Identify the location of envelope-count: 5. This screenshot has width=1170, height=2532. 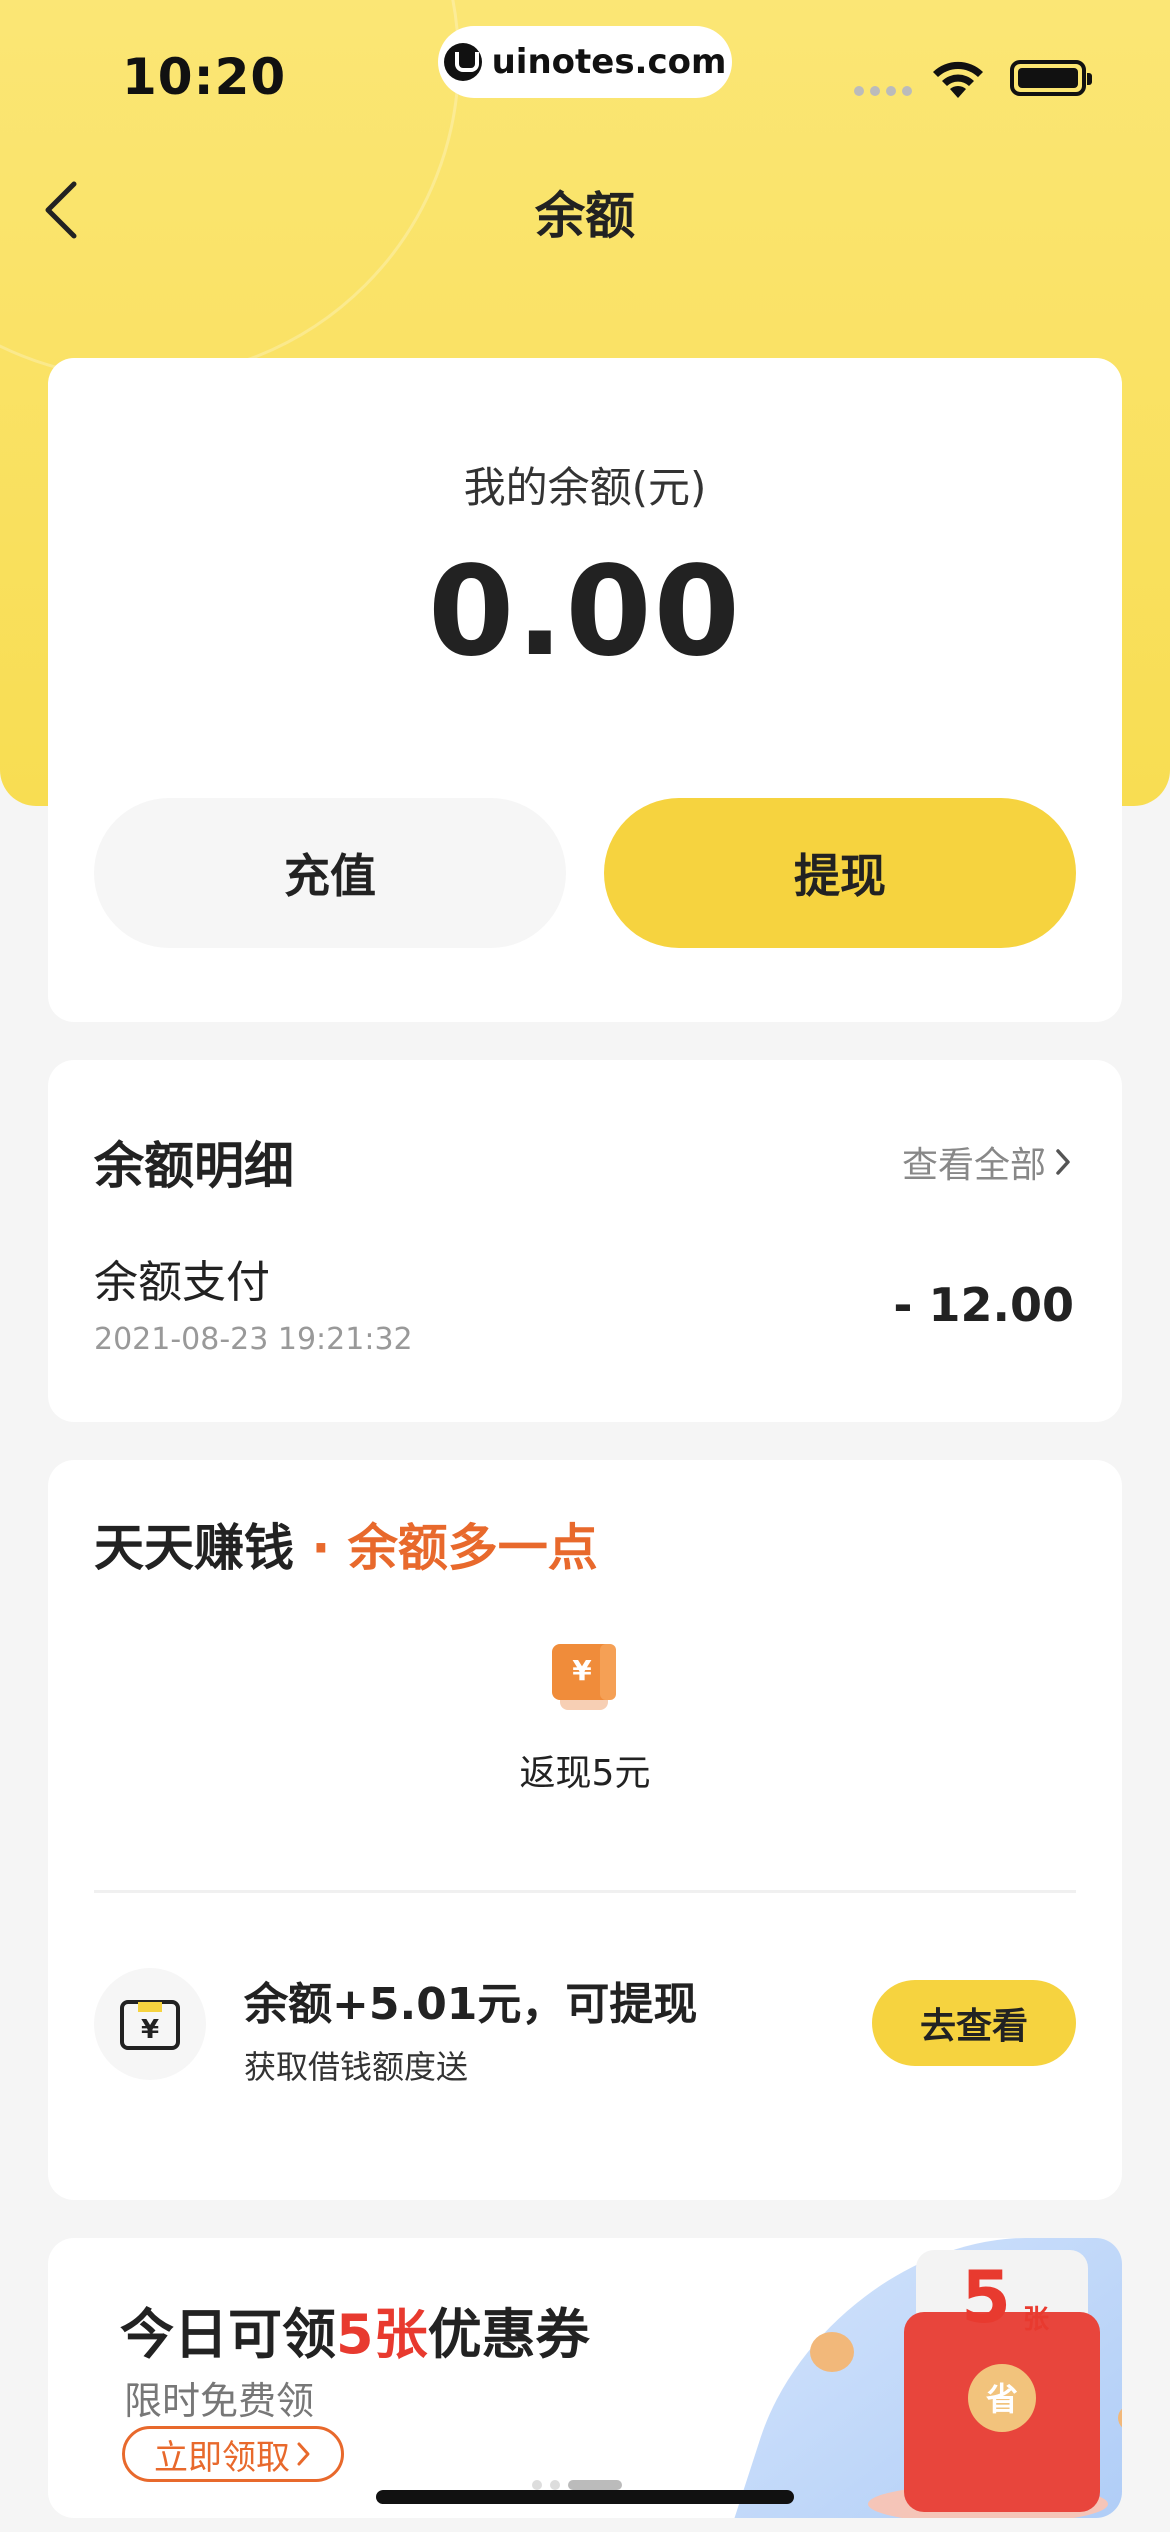
(986, 2297).